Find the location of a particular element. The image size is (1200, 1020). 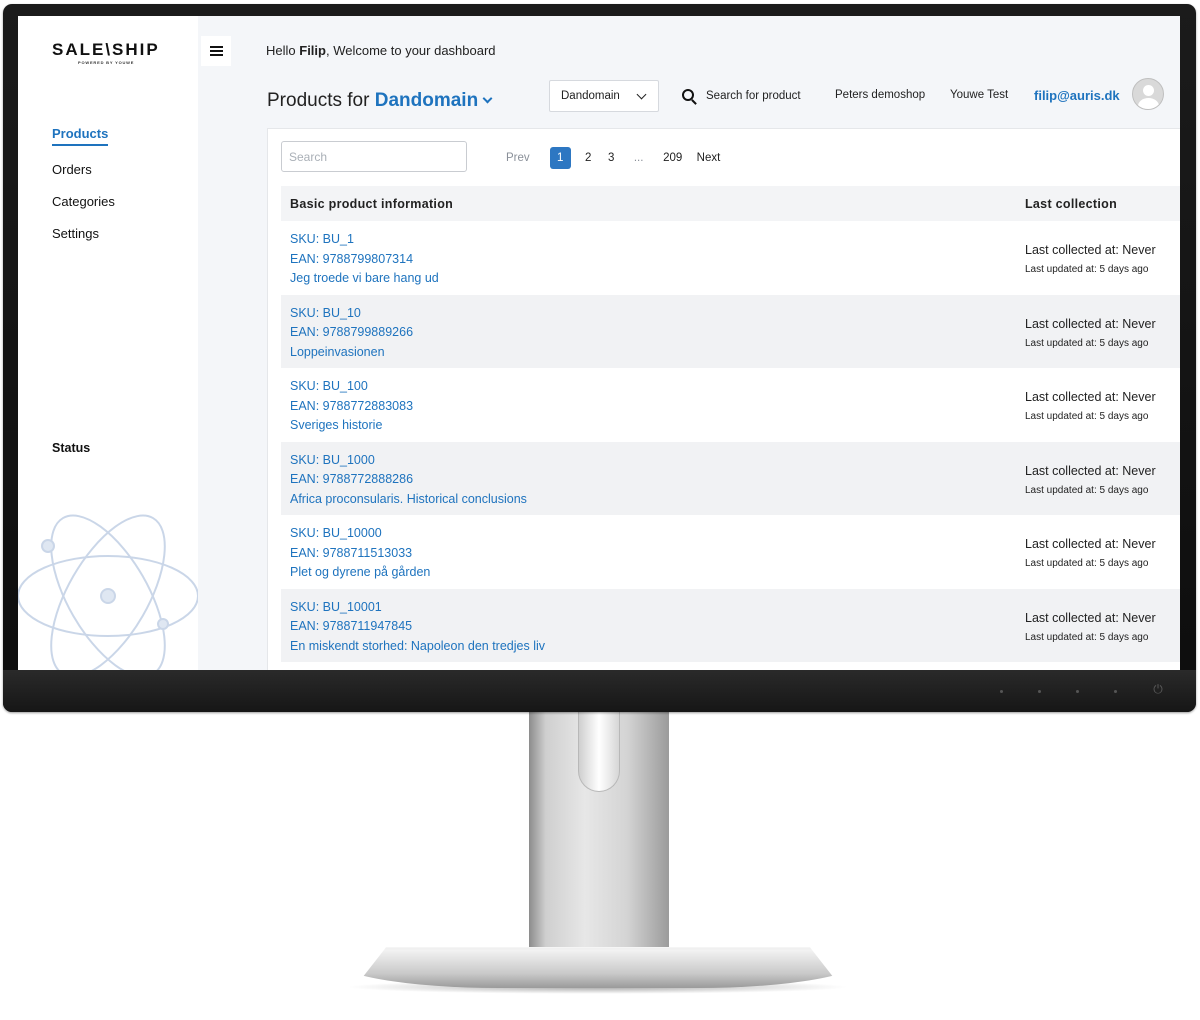

logo-tagline: POWERED BY YOUWE is located at coordinates (106, 62).